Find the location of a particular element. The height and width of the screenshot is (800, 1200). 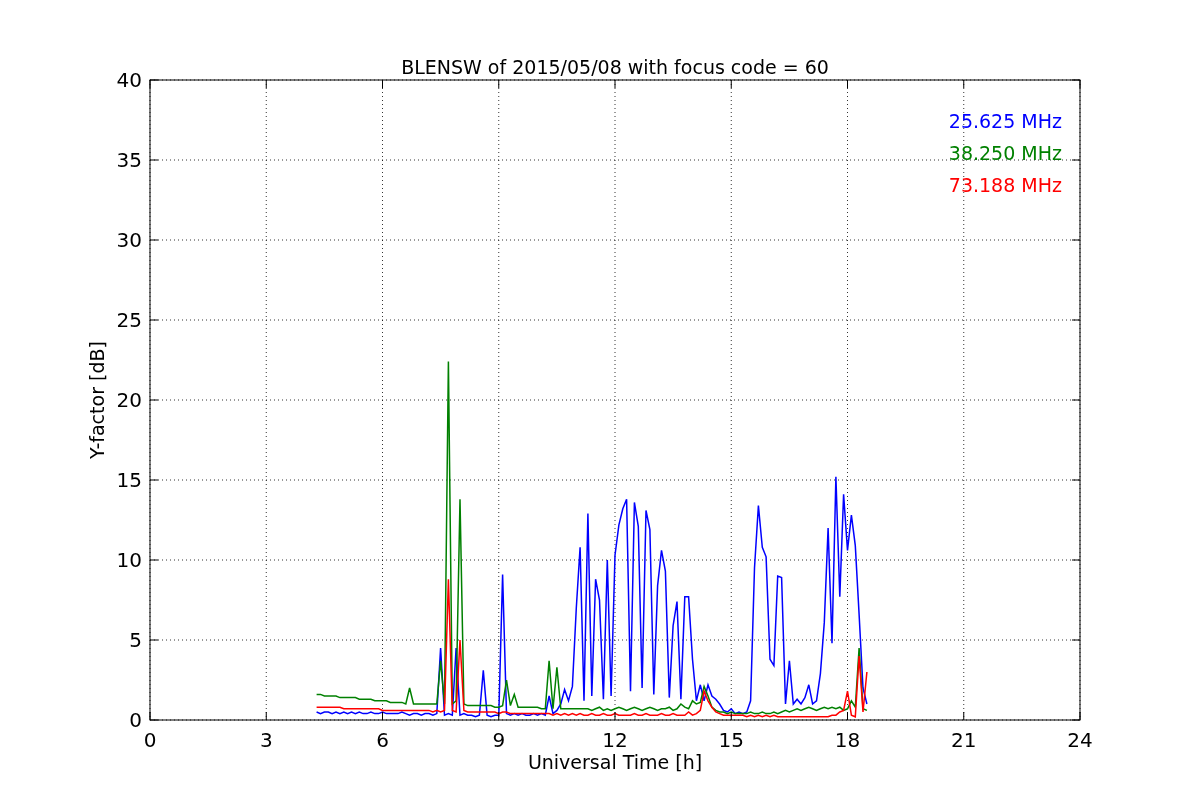

tick-label: 24 is located at coordinates (1080, 740).